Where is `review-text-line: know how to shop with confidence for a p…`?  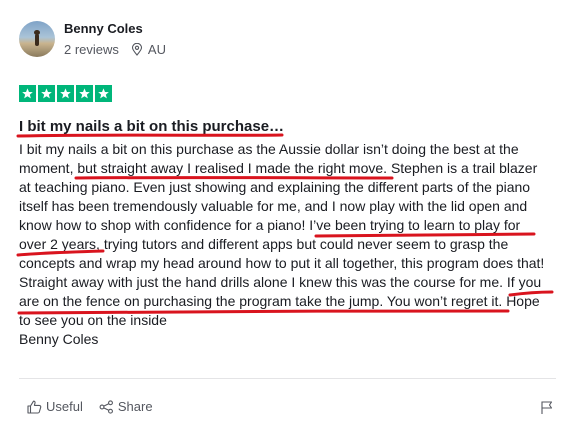
review-text-line: know how to shop with confidence for a p… is located at coordinates (270, 225).